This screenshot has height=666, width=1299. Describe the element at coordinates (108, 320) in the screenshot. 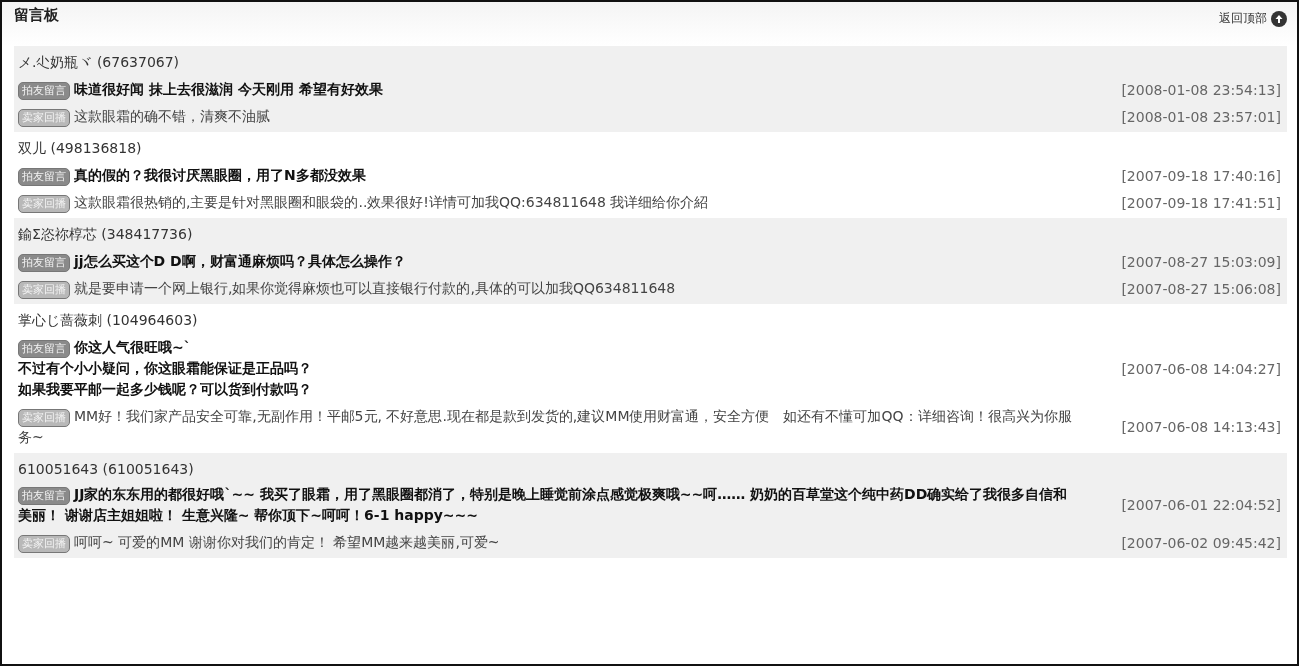

I see `author-name: 掌心じ蔷薇刺 (104964603)` at that location.